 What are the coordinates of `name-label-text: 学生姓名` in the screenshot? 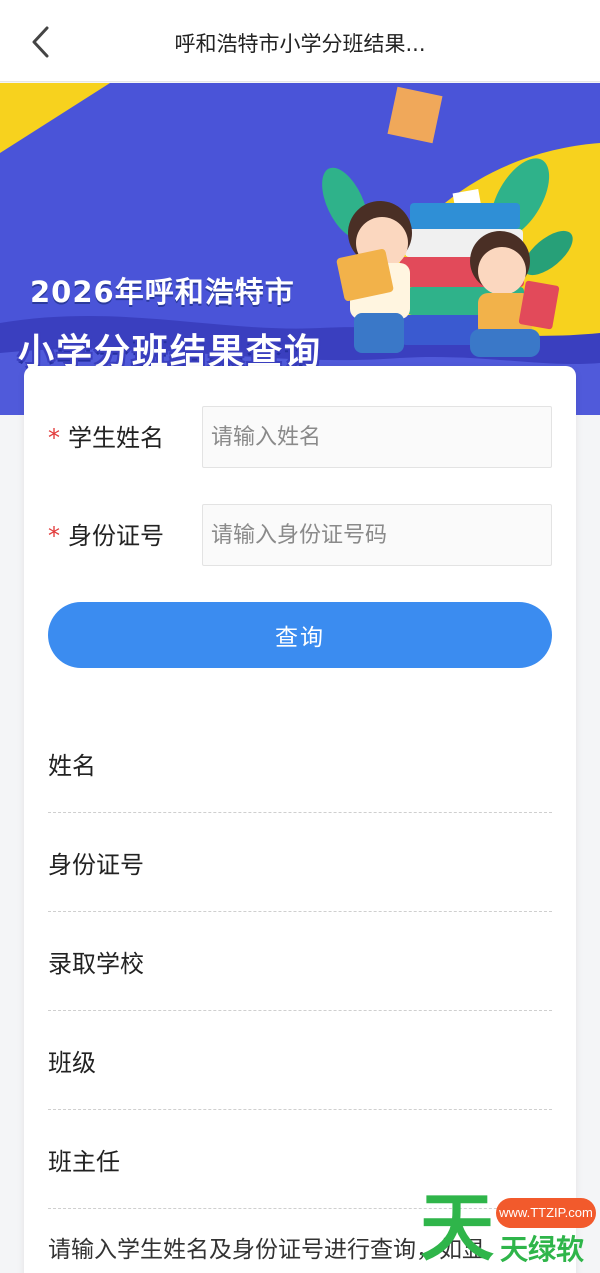 It's located at (116, 438).